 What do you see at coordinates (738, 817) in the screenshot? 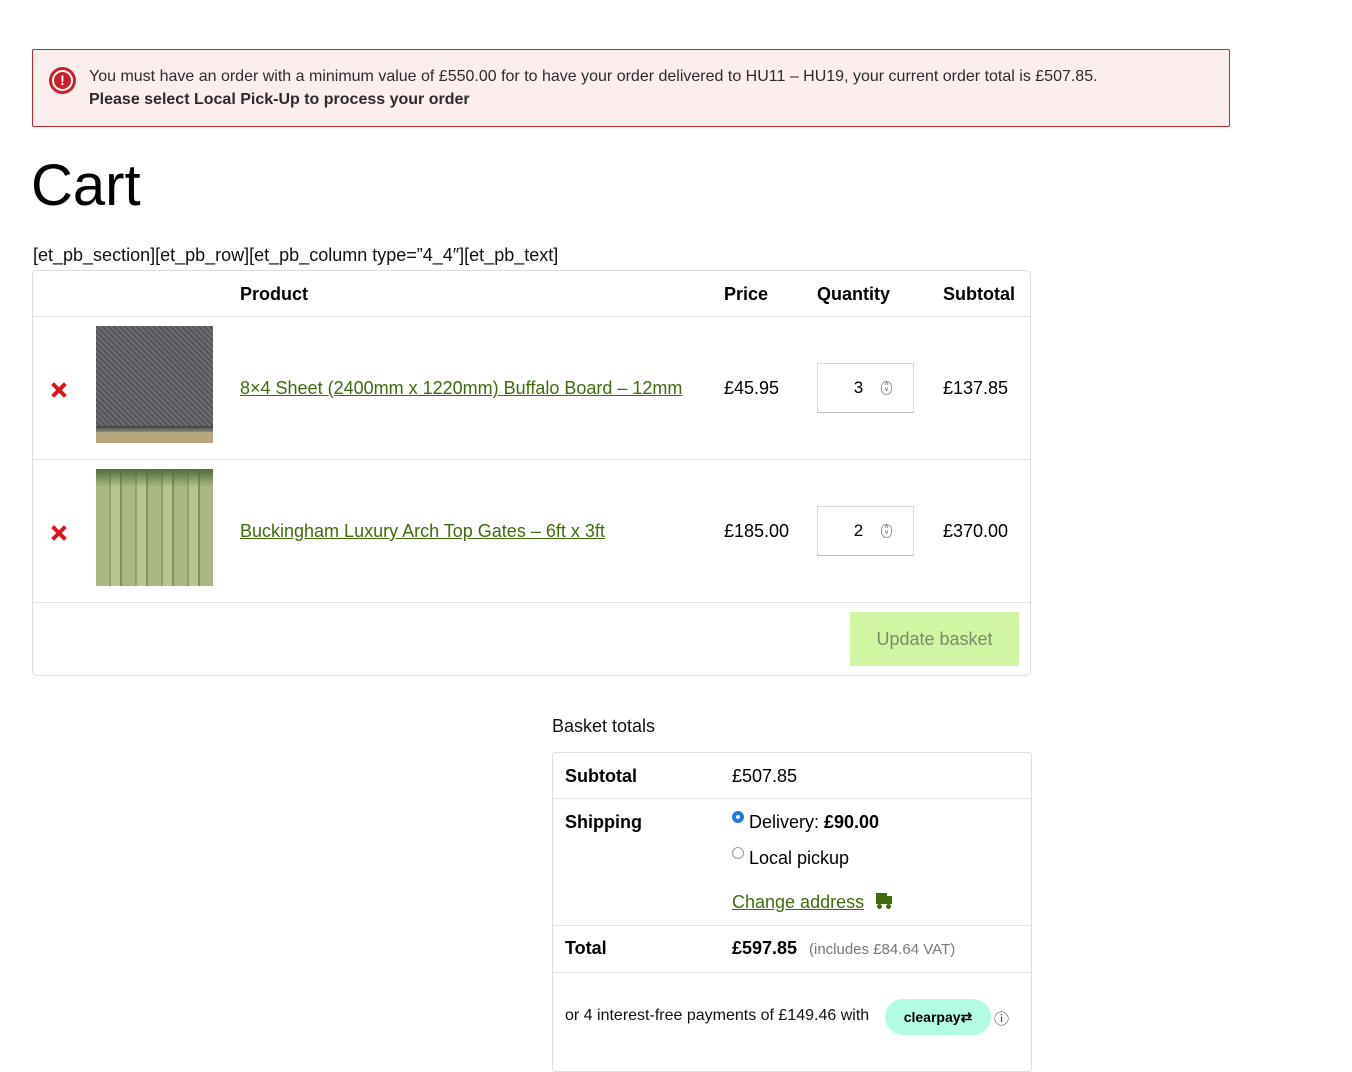
I see `delivery-radio` at bounding box center [738, 817].